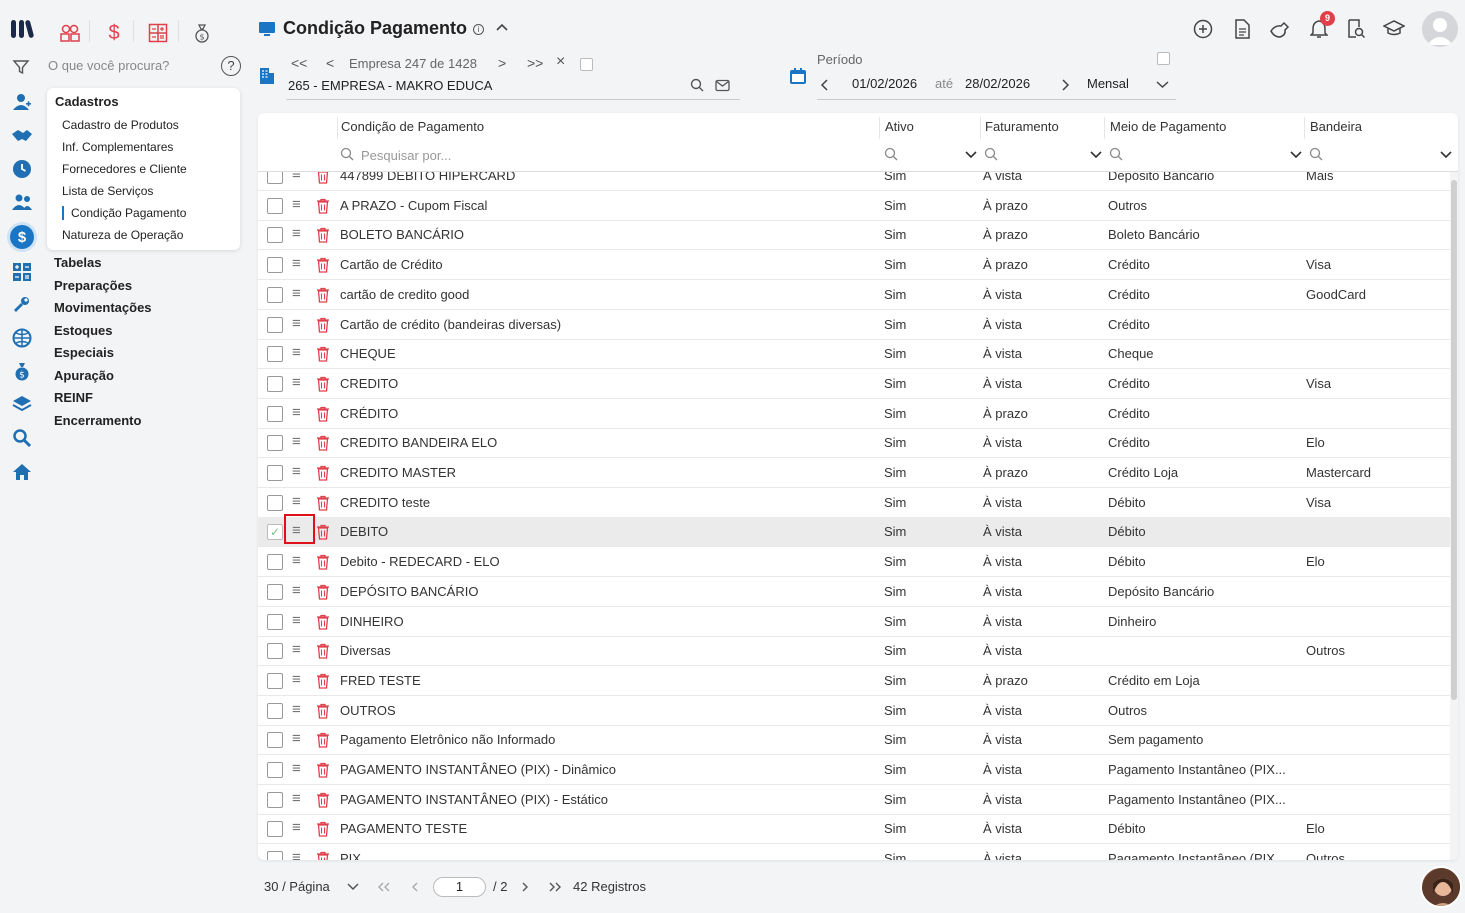  I want to click on column-header-faturamento: Faturamento, so click(1022, 126).